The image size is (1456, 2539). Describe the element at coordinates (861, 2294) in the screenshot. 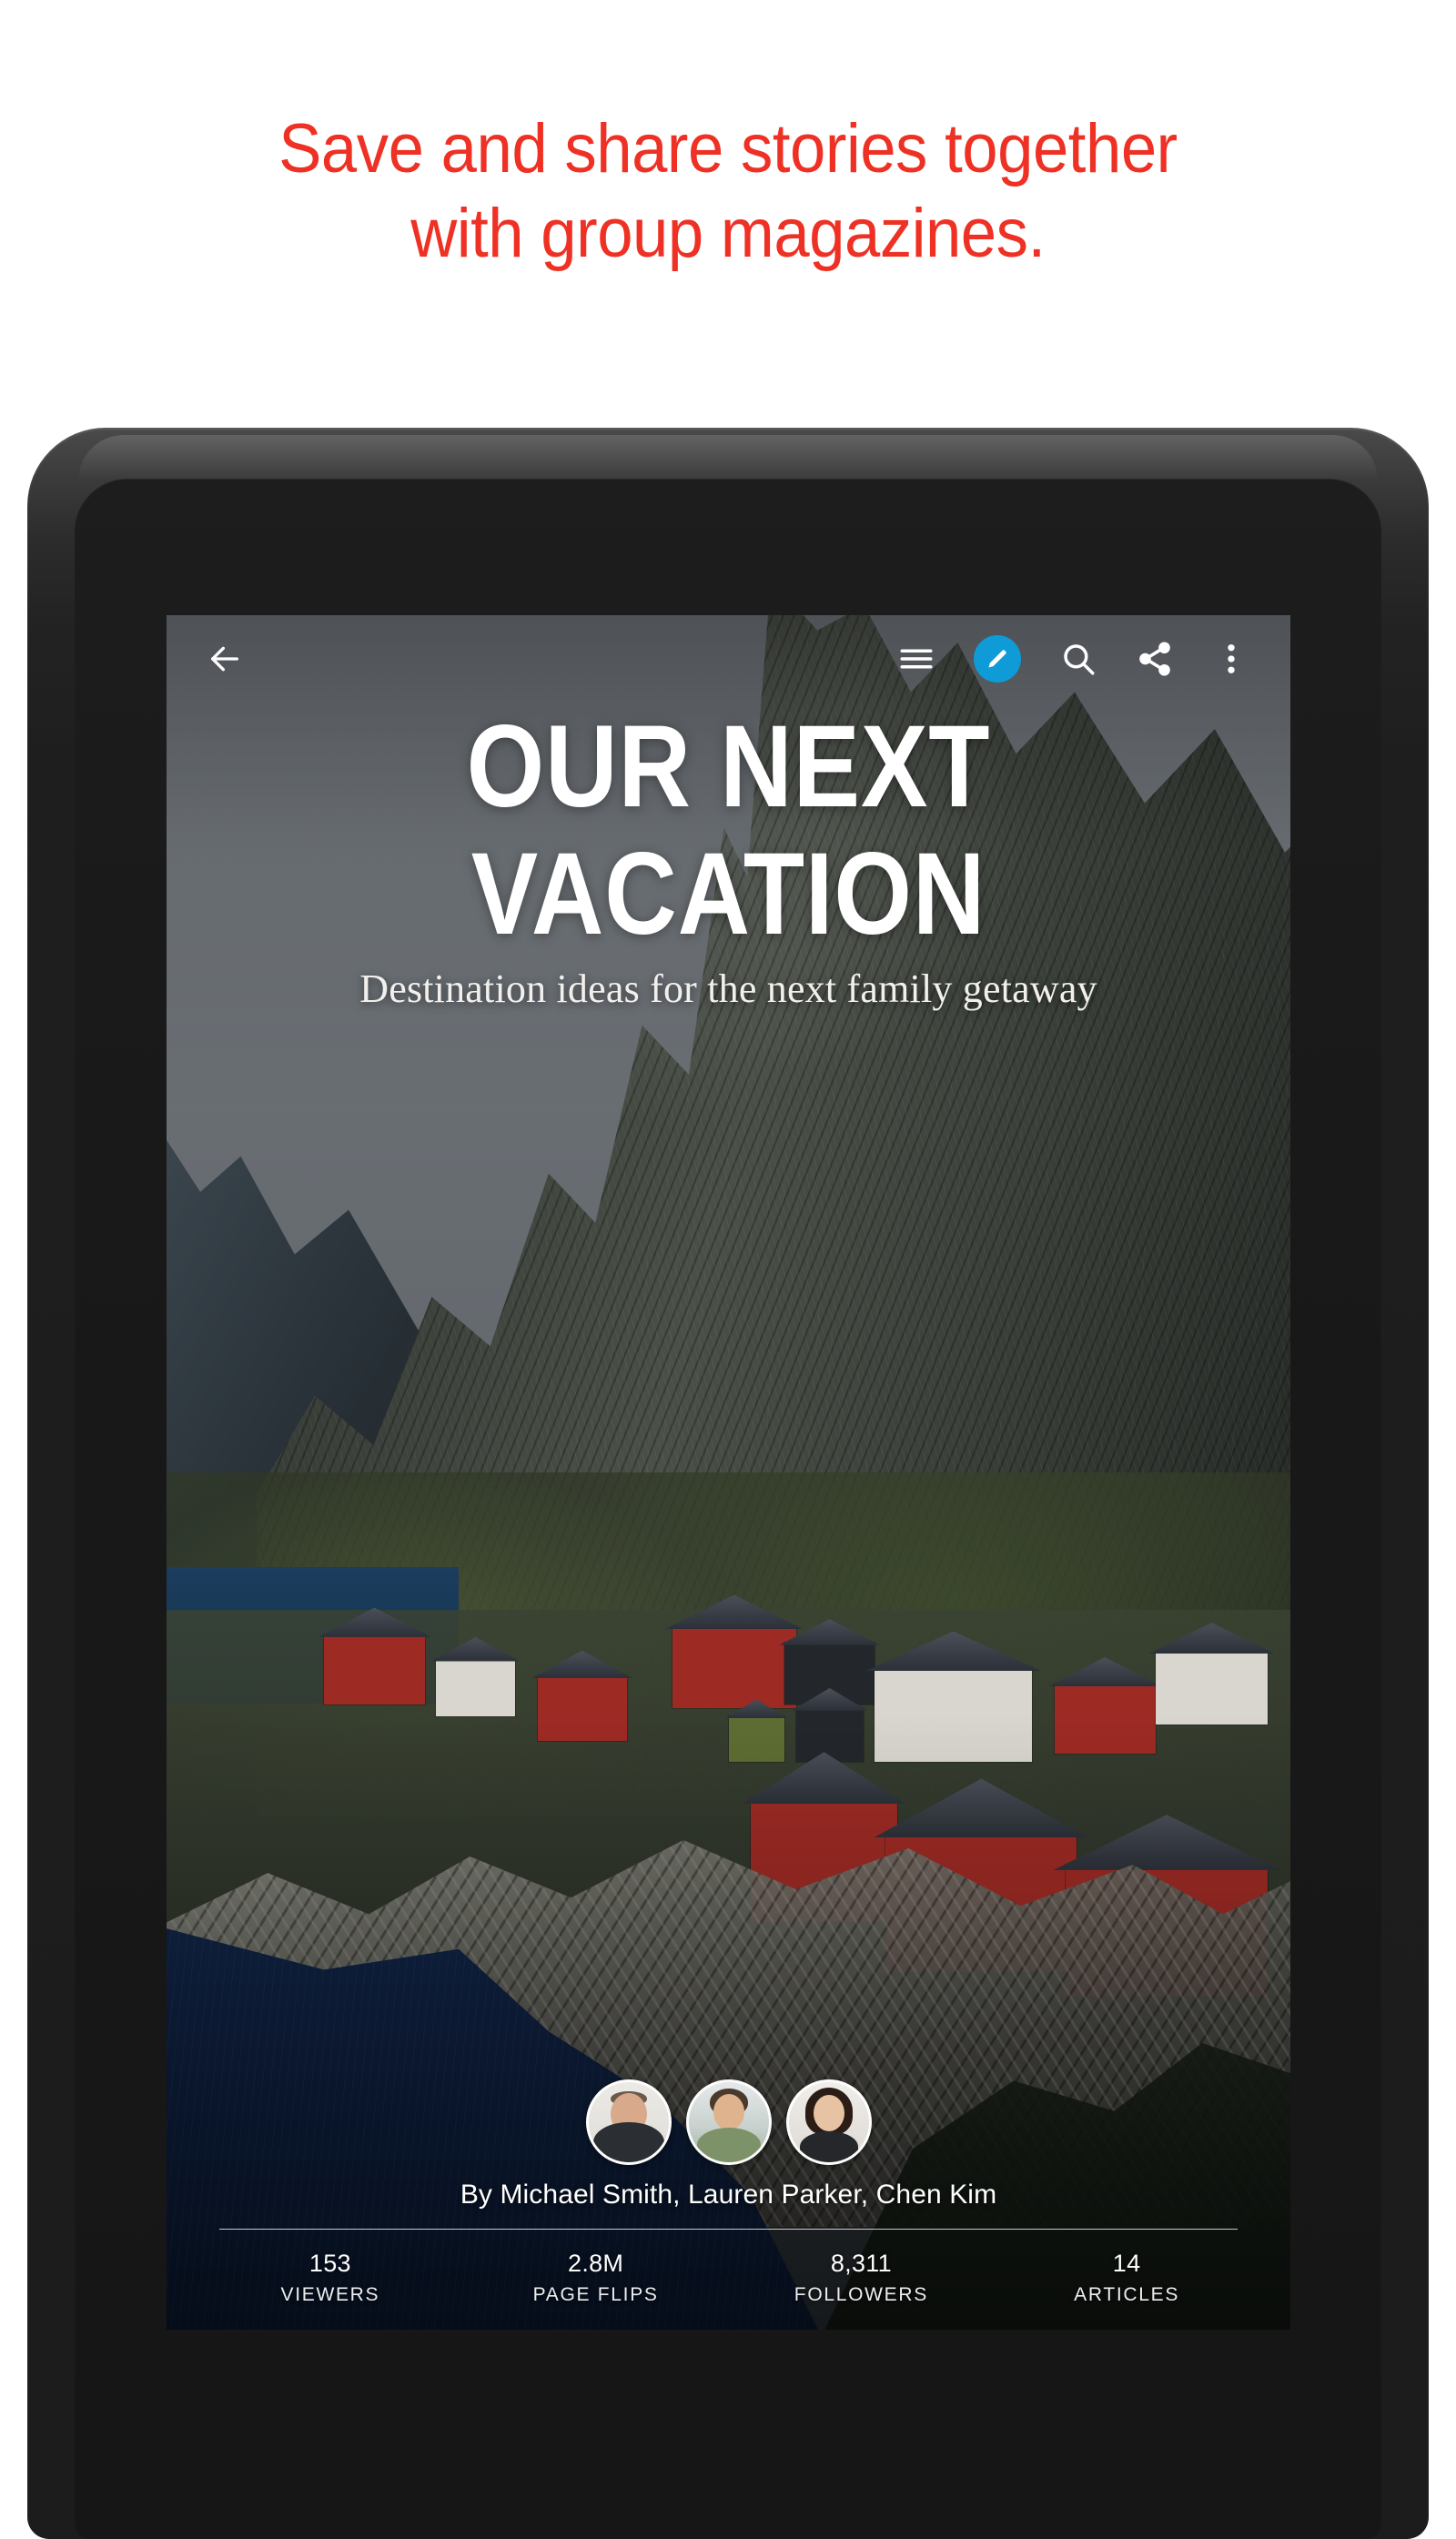

I see `stat-label: FOLLOWERS` at that location.